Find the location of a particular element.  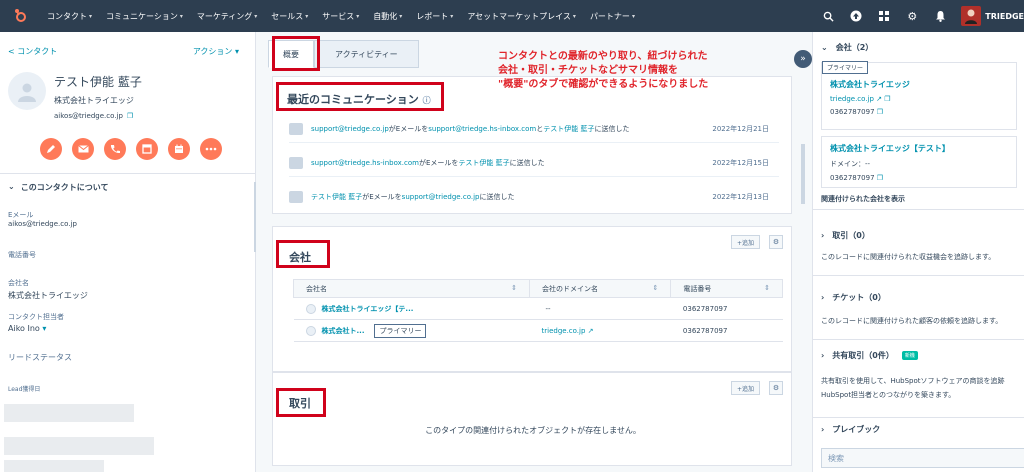

tickets-description: このレコードに関連付けられた顧客の依頼を追跡します。 is located at coordinates (912, 321).